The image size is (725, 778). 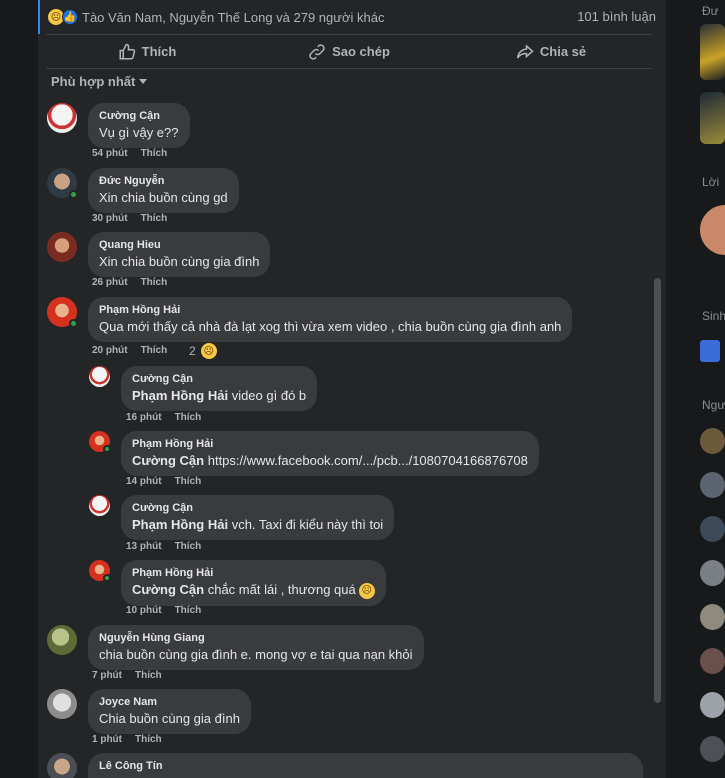 I want to click on sidebar-heading: Sinh, so click(x=713, y=316).